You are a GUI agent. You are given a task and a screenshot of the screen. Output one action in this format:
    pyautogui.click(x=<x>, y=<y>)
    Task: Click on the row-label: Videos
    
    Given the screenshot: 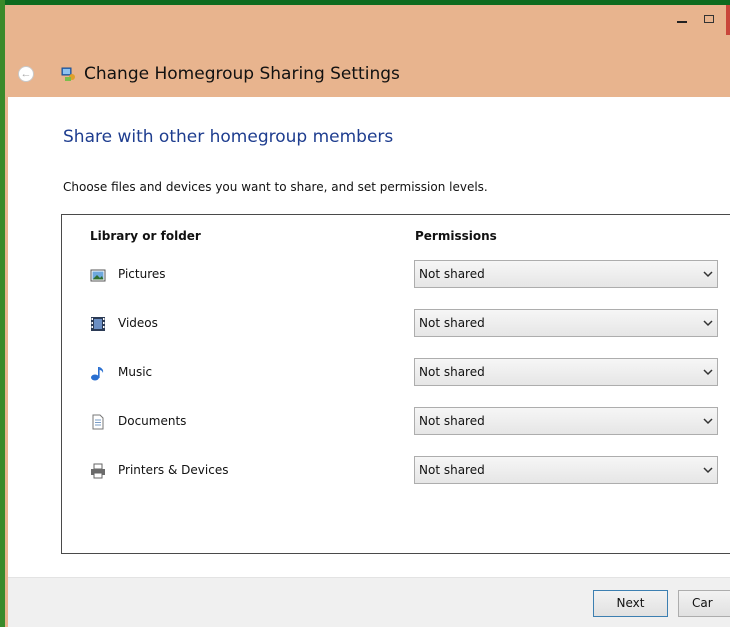 What is the action you would take?
    pyautogui.click(x=138, y=323)
    